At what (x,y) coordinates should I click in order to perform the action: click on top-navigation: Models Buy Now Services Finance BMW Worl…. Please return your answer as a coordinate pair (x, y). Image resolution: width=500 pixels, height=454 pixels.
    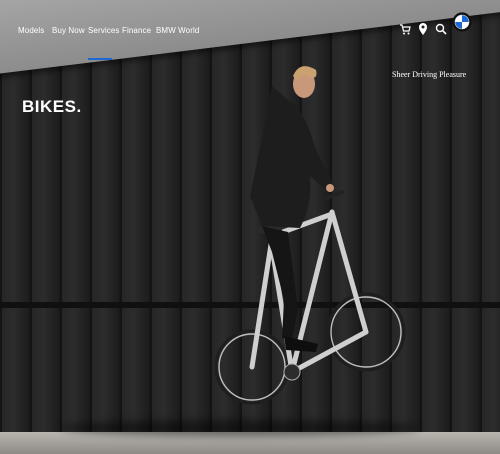
    Looking at the image, I should click on (250, 30).